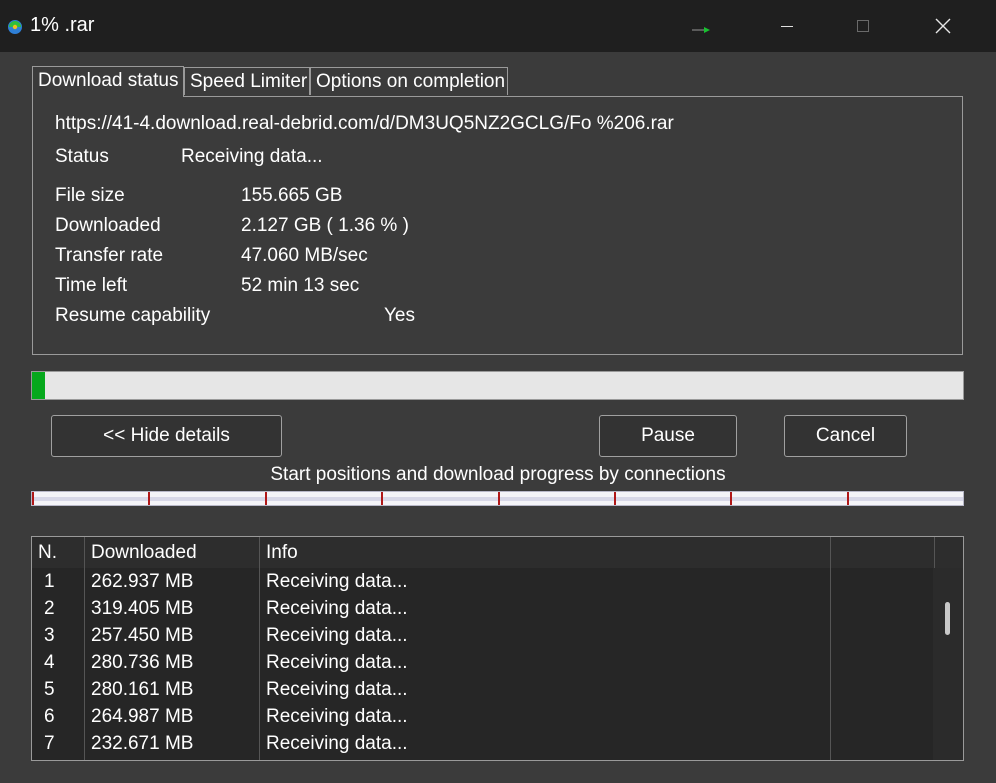 This screenshot has width=996, height=783. What do you see at coordinates (62, 25) in the screenshot?
I see `window-title: 1% .rar` at bounding box center [62, 25].